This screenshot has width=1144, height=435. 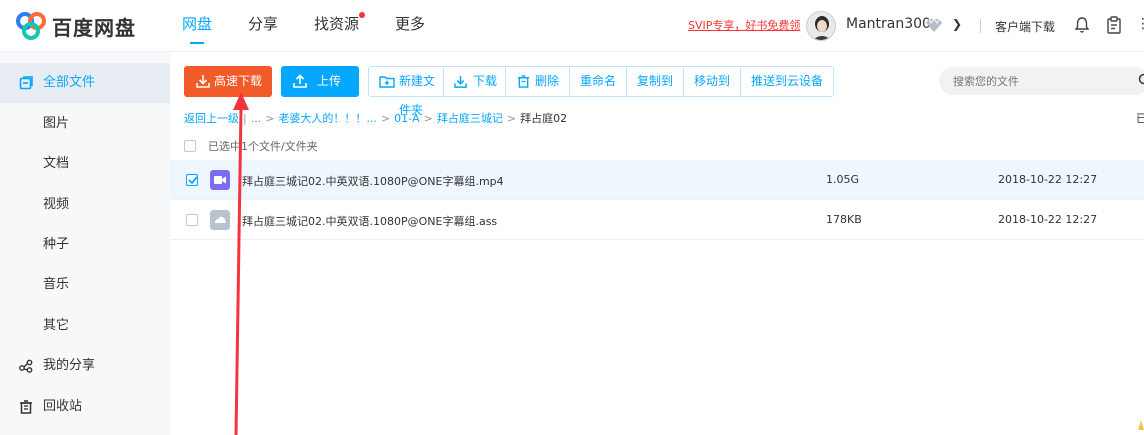 What do you see at coordinates (1082, 25) in the screenshot?
I see `bell-icon` at bounding box center [1082, 25].